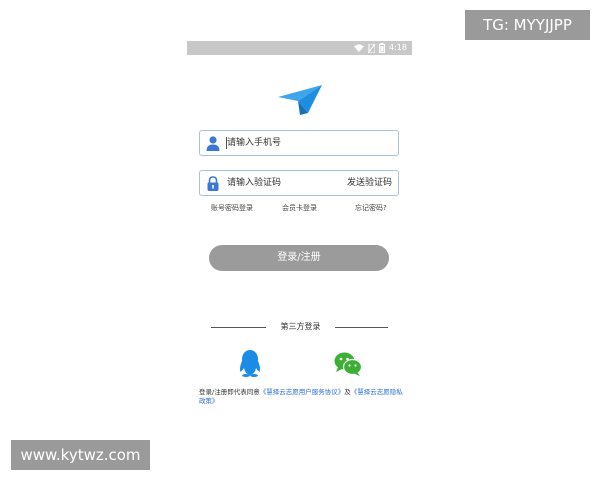  I want to click on login-register-button: 登录/注册, so click(299, 258).